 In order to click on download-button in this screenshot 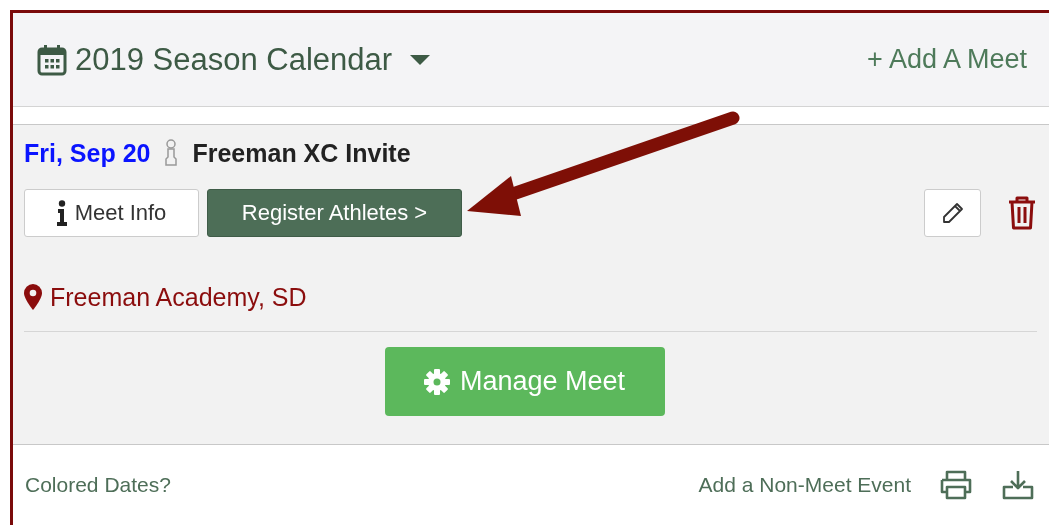, I will do `click(1018, 485)`.